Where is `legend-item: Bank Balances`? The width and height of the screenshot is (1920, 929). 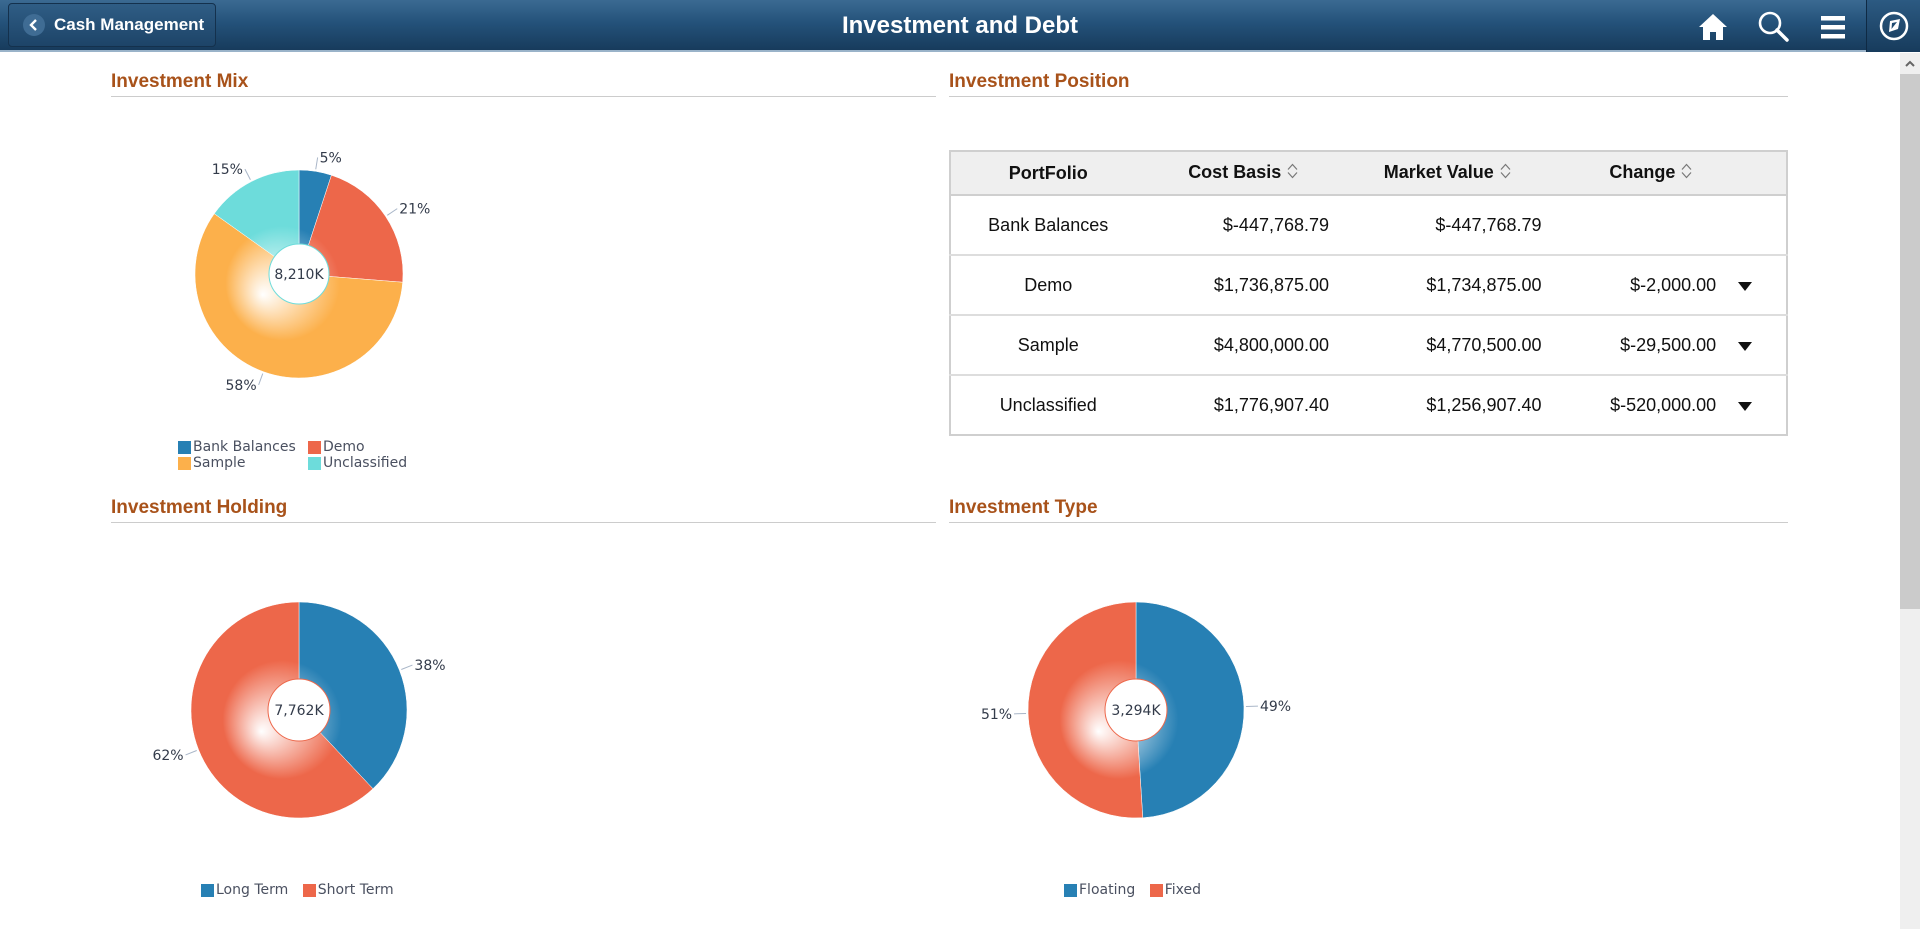 legend-item: Bank Balances is located at coordinates (238, 447).